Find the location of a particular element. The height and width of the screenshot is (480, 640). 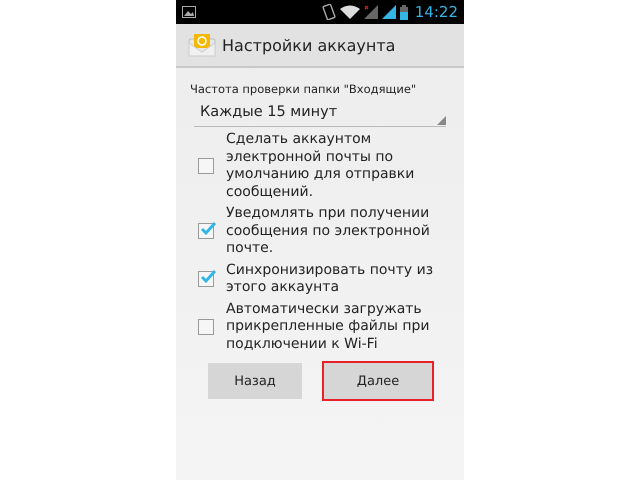

option-label: Автоматически загружать прикрепленные файлы при подключении к Wi-Fi is located at coordinates (328, 326).